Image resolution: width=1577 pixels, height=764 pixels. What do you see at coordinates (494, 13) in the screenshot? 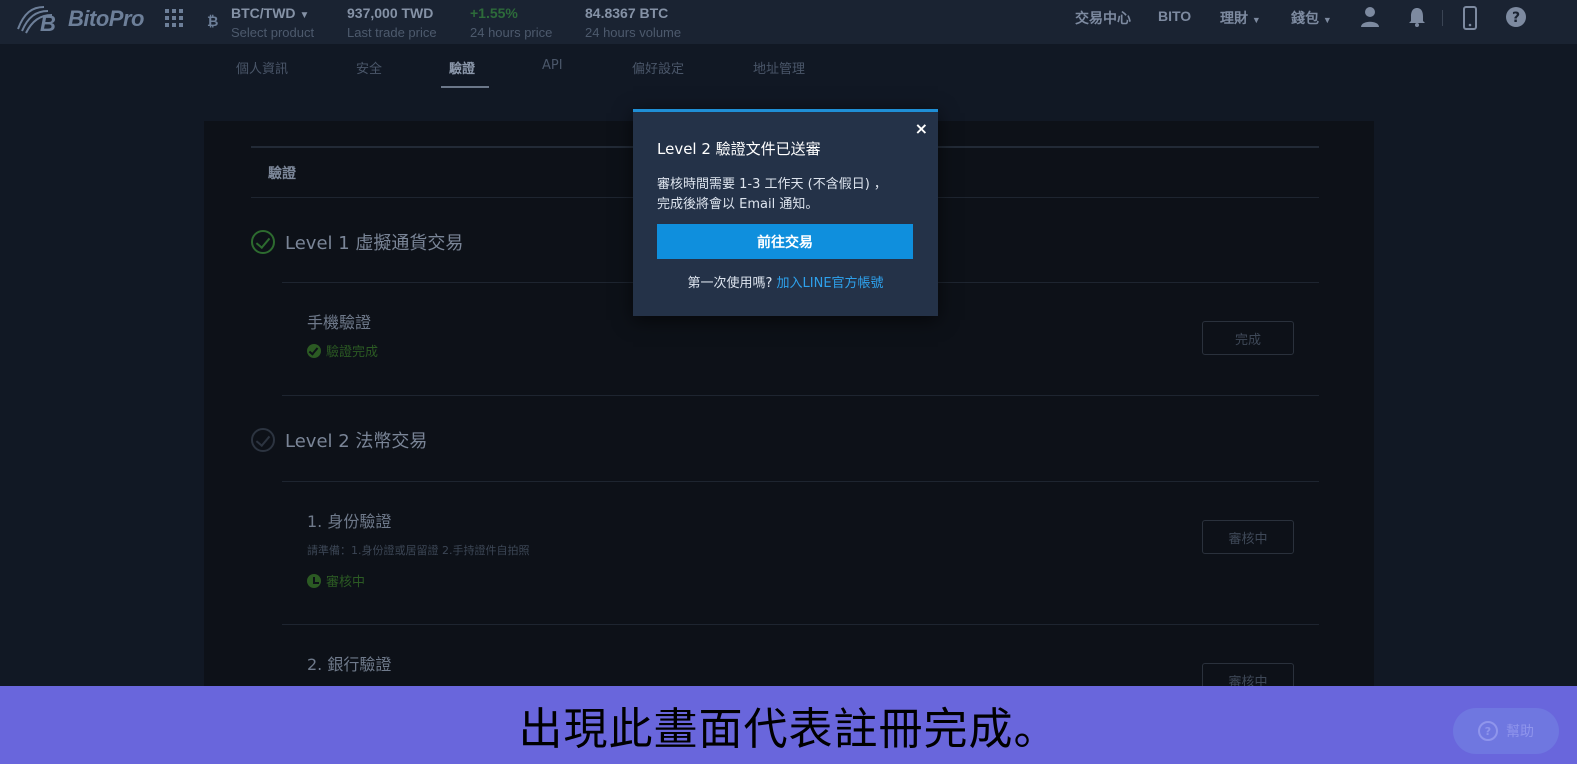
I see `price-change-value: +1.55%` at bounding box center [494, 13].